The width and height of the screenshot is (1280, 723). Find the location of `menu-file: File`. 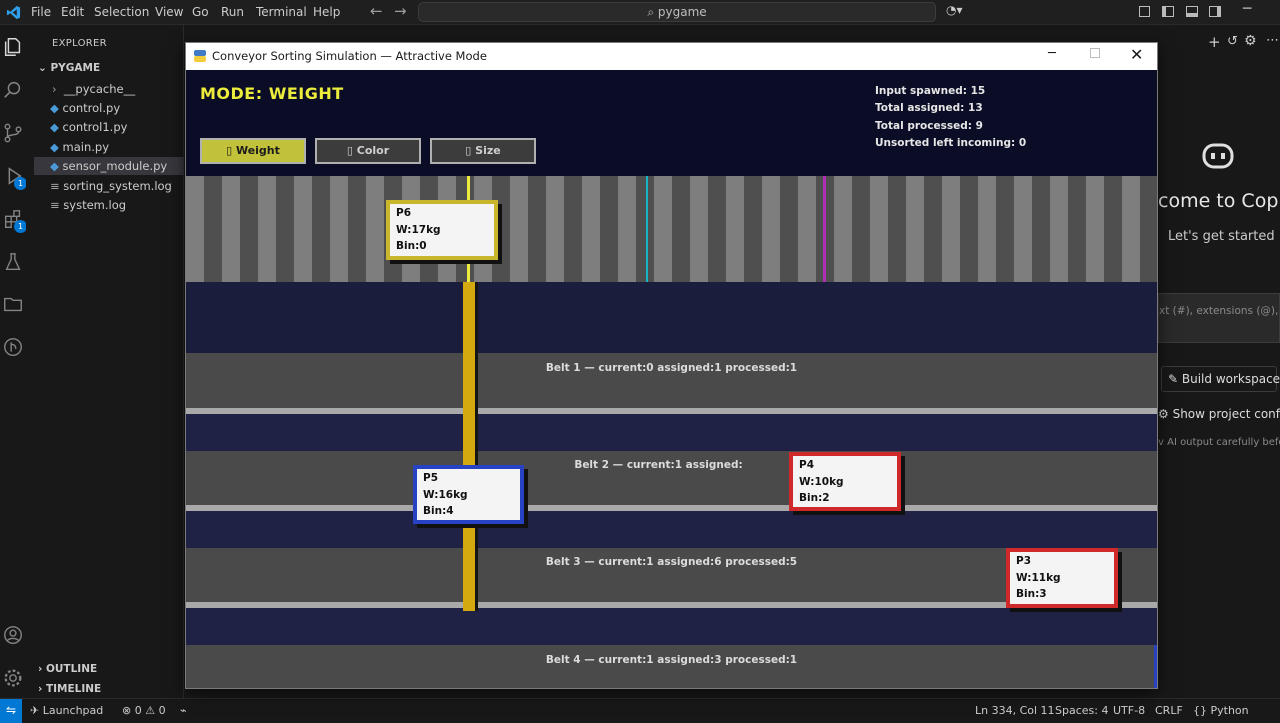

menu-file: File is located at coordinates (41, 12).